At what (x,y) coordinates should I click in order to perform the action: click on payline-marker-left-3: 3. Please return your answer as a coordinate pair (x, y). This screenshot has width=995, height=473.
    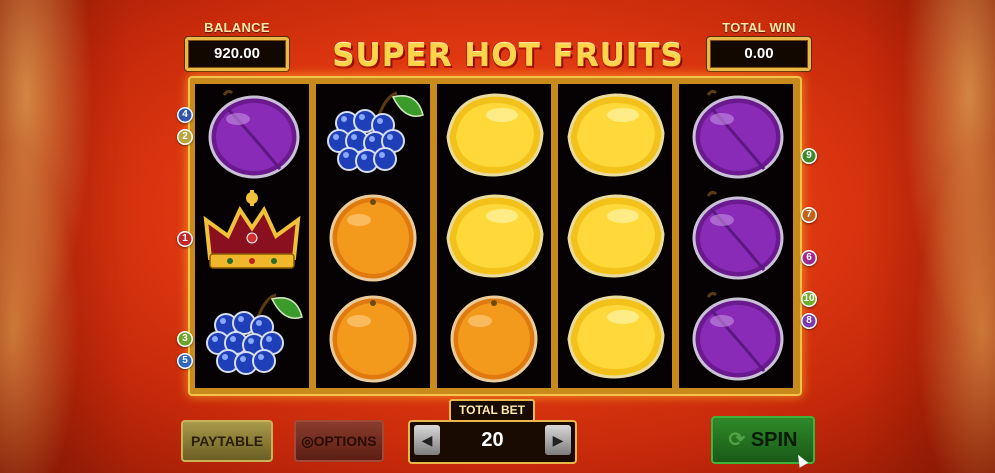
    Looking at the image, I should click on (185, 339).